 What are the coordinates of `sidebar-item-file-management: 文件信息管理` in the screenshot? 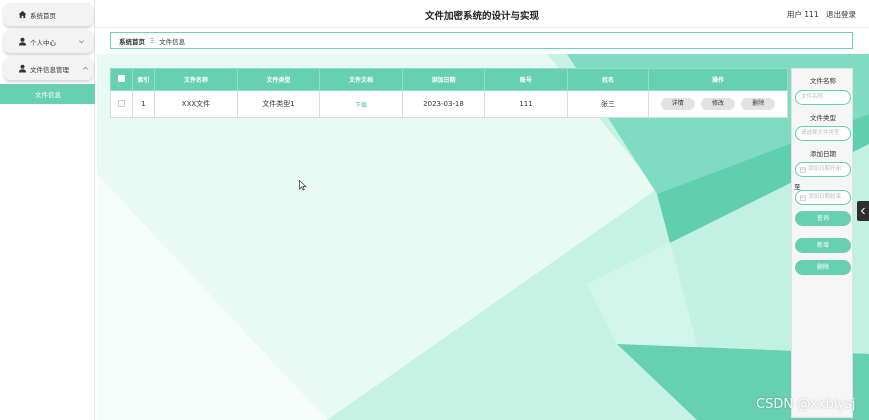 It's located at (48, 68).